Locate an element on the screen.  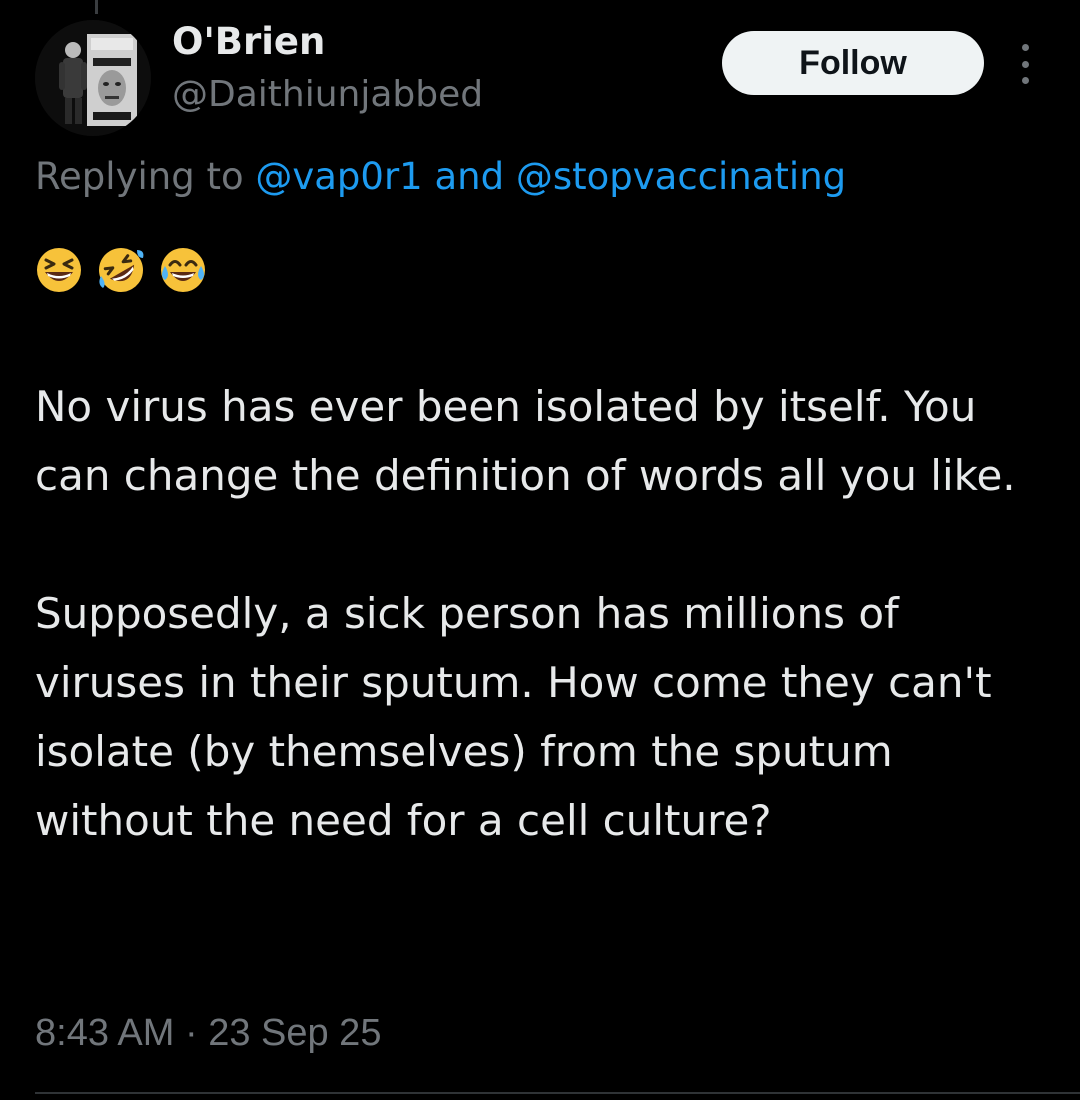
face-with-tears-of-joy-icon is located at coordinates (183, 270).